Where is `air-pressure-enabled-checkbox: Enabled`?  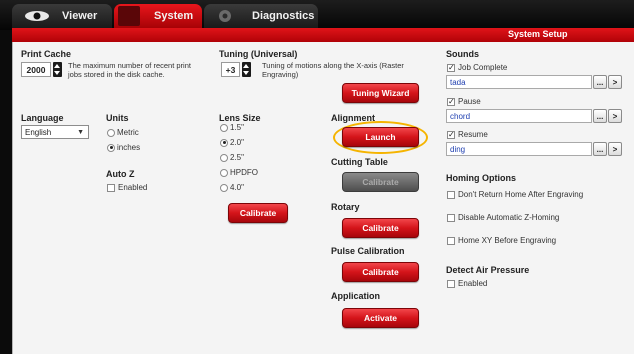
air-pressure-enabled-checkbox: Enabled is located at coordinates (467, 283).